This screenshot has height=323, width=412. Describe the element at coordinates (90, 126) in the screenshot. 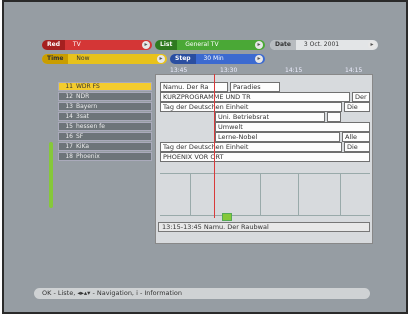

I see `channel-name: hessen fe` at that location.